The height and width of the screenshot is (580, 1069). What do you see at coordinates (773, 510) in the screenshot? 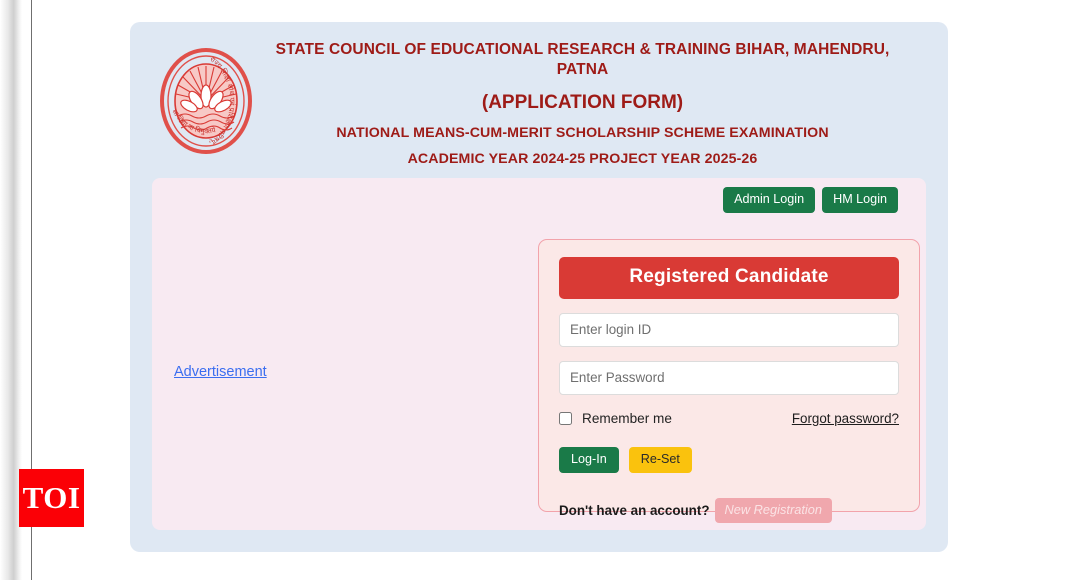
I see `new-registration-button: New Registration` at bounding box center [773, 510].